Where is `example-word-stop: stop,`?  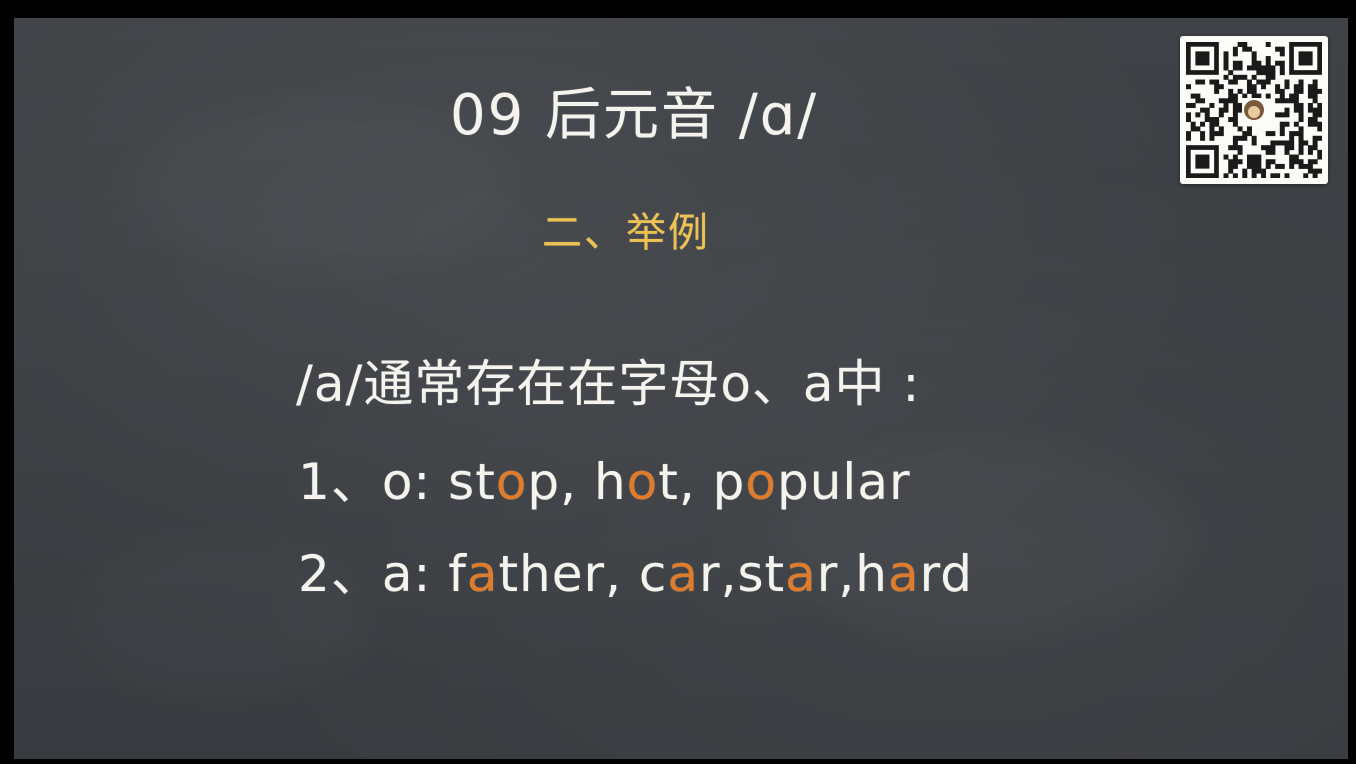 example-word-stop: stop, is located at coordinates (521, 482).